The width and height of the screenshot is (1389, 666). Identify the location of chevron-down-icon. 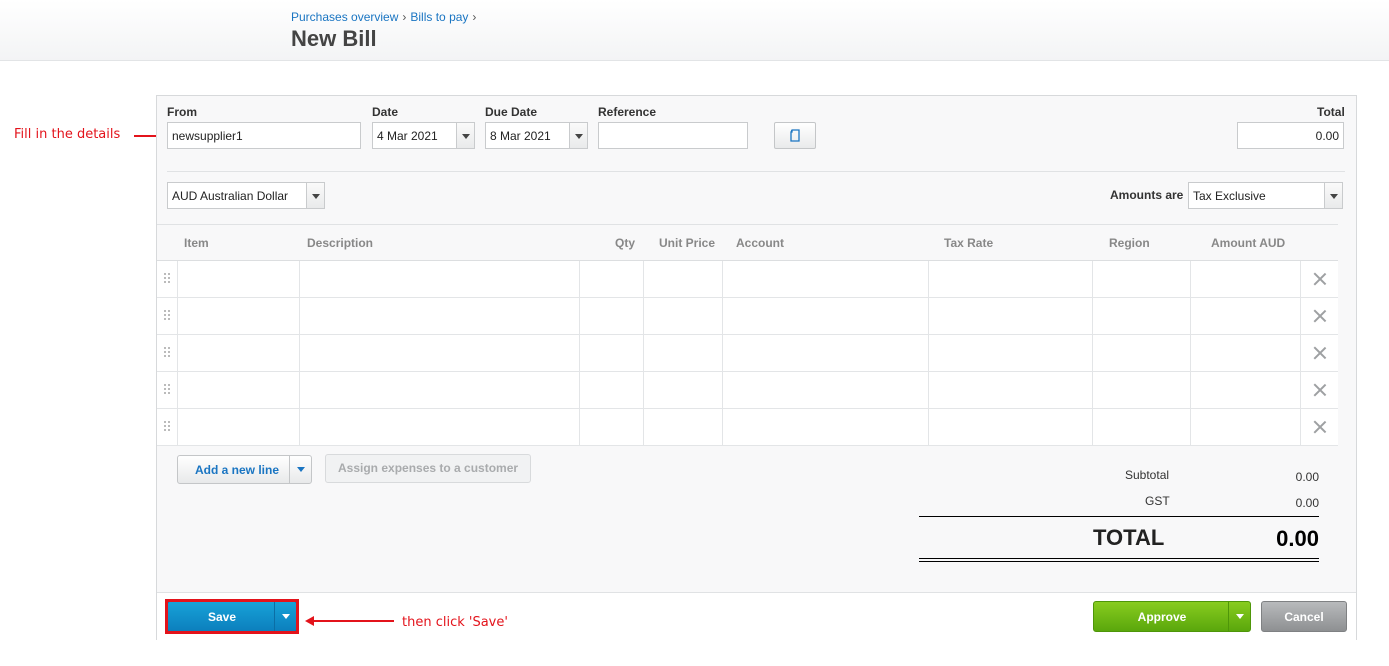
(466, 136).